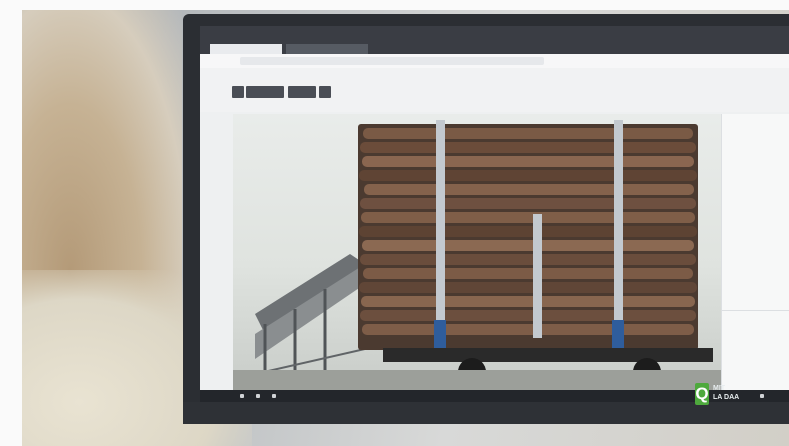 The image size is (789, 446). What do you see at coordinates (537, 276) in the screenshot?
I see `middle-stake` at bounding box center [537, 276].